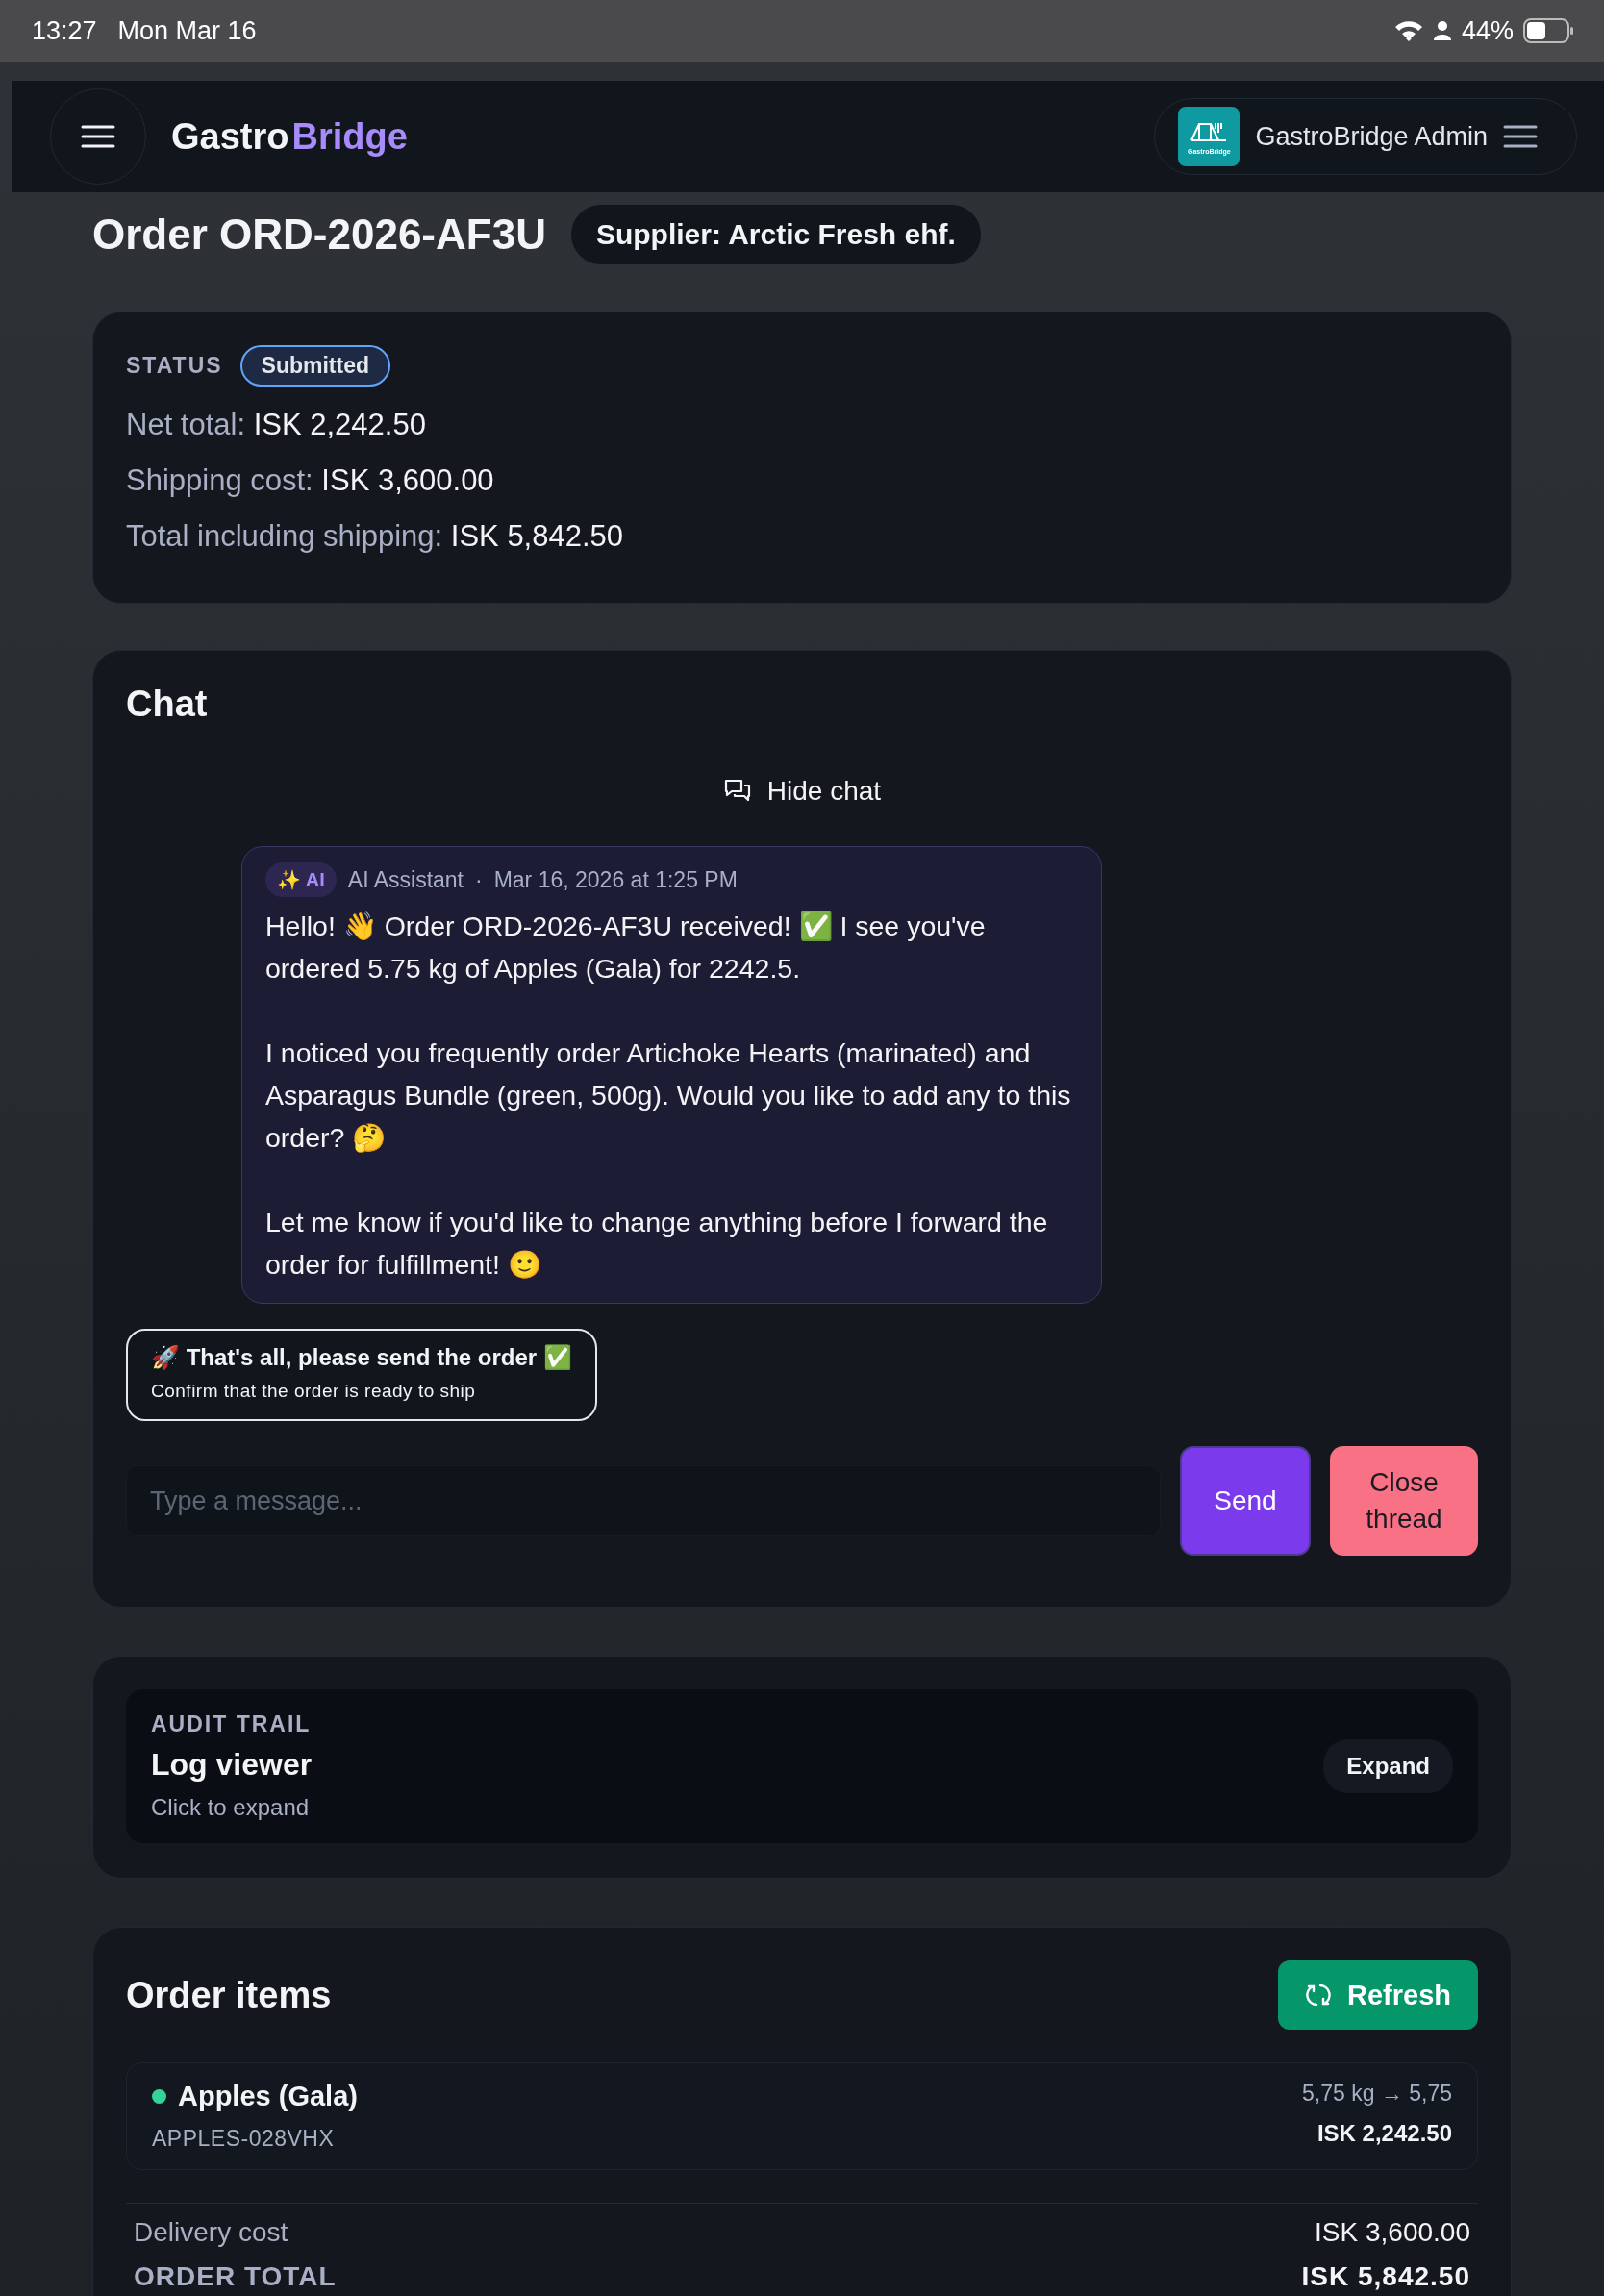 The height and width of the screenshot is (2296, 1604). What do you see at coordinates (349, 136) in the screenshot?
I see `brand-name-accent: Bridge` at bounding box center [349, 136].